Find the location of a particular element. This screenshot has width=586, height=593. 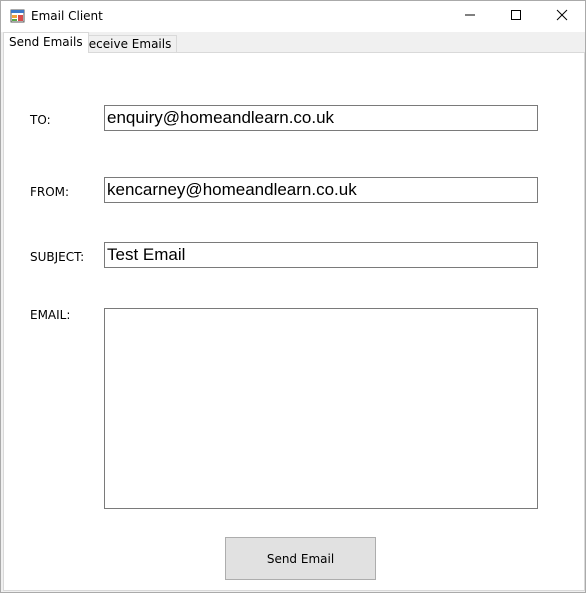

maximize-icon is located at coordinates (516, 16).